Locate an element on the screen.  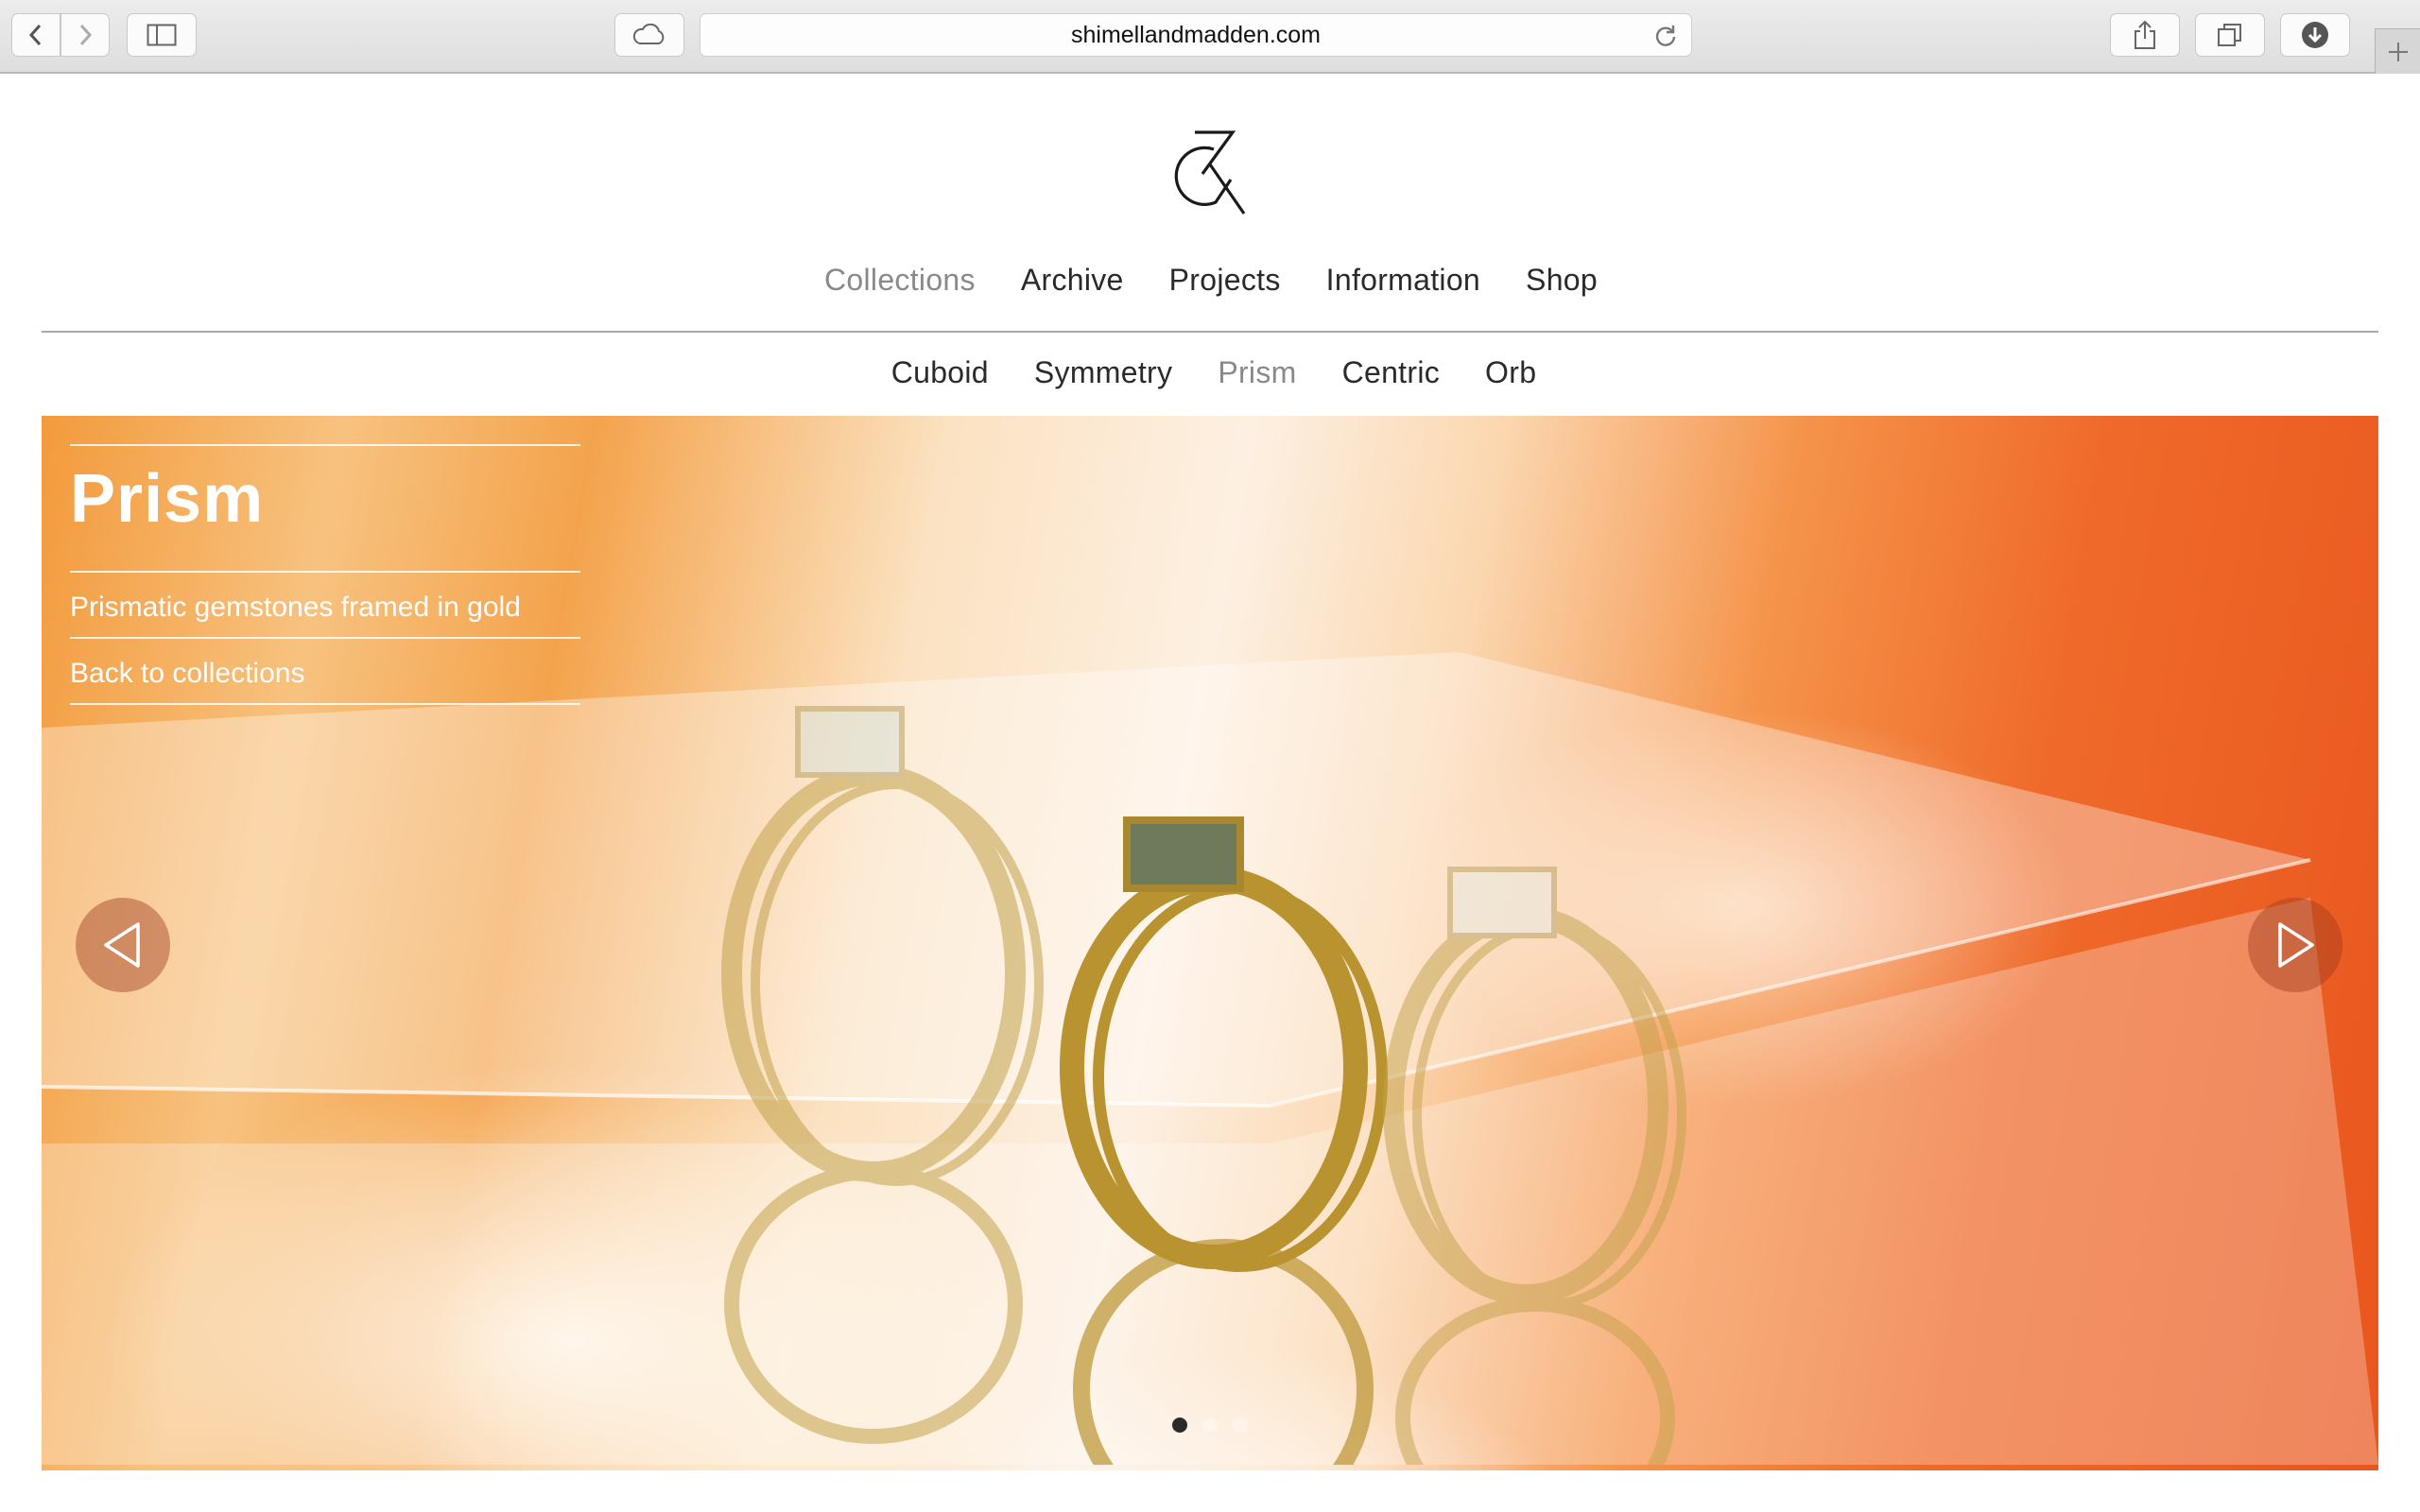
nav-archive: Archive is located at coordinates (1072, 280).